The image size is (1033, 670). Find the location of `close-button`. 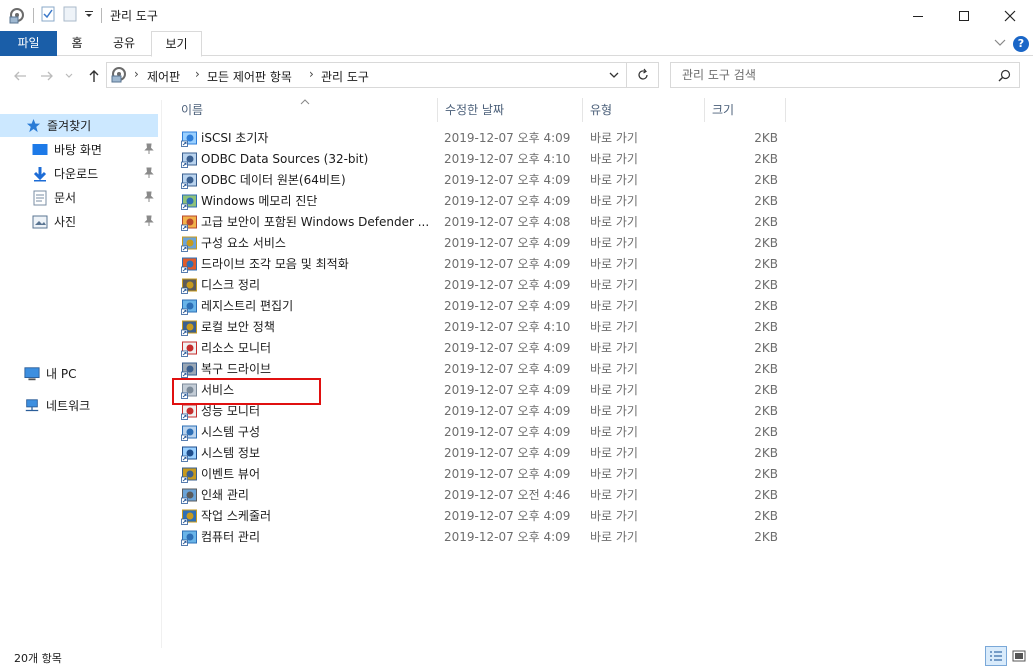

close-button is located at coordinates (1010, 15).